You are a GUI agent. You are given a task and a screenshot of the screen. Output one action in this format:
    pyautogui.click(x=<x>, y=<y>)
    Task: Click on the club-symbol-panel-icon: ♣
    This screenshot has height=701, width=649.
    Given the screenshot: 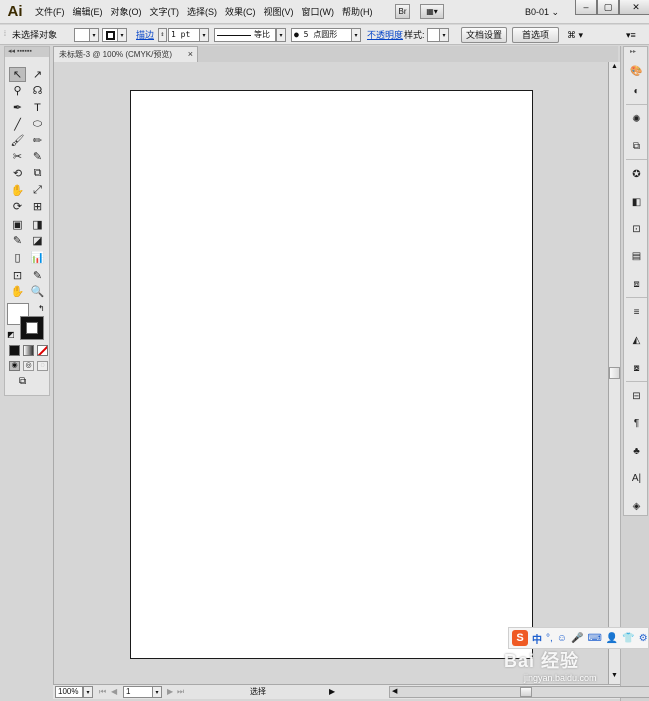 What is the action you would take?
    pyautogui.click(x=636, y=451)
    